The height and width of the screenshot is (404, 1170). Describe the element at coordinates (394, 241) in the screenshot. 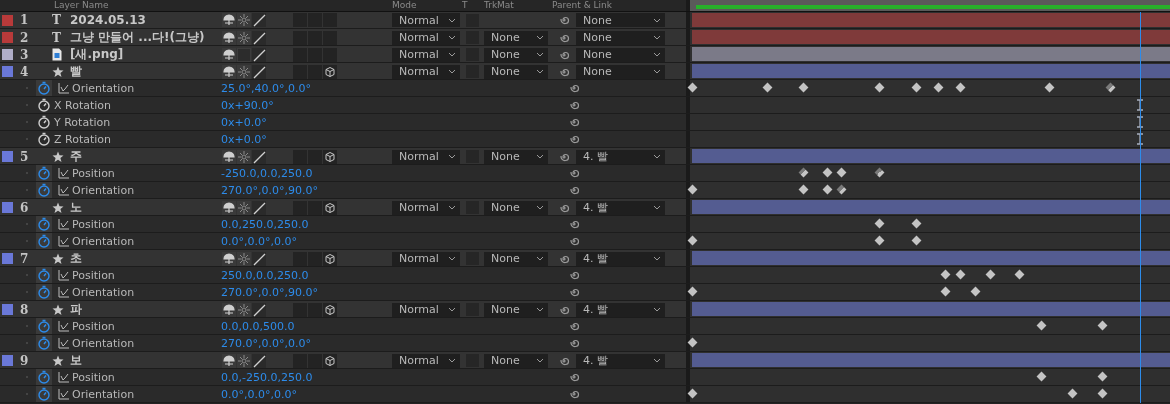

I see `property-value: 0.0°,0.0°,0.0°` at that location.